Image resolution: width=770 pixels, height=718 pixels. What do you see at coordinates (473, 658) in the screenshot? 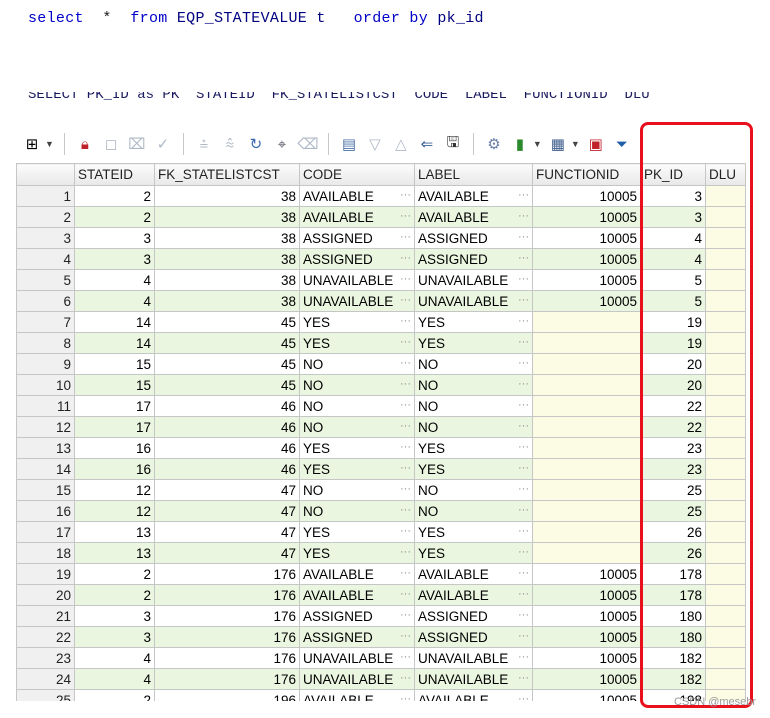
I see `cell-label: ··· UNAVAILABLE` at bounding box center [473, 658].